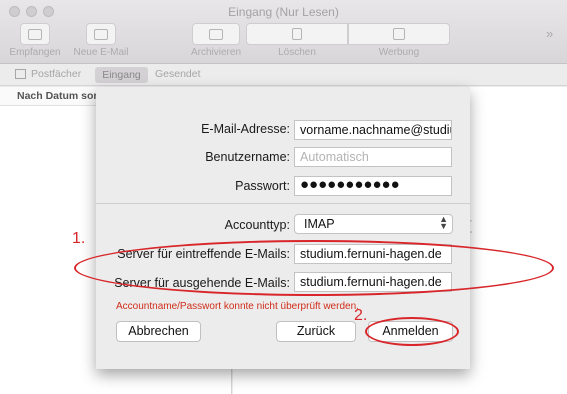 Image resolution: width=567 pixels, height=394 pixels. Describe the element at coordinates (314, 268) in the screenshot. I see `annotation-ellipse-servers` at that location.